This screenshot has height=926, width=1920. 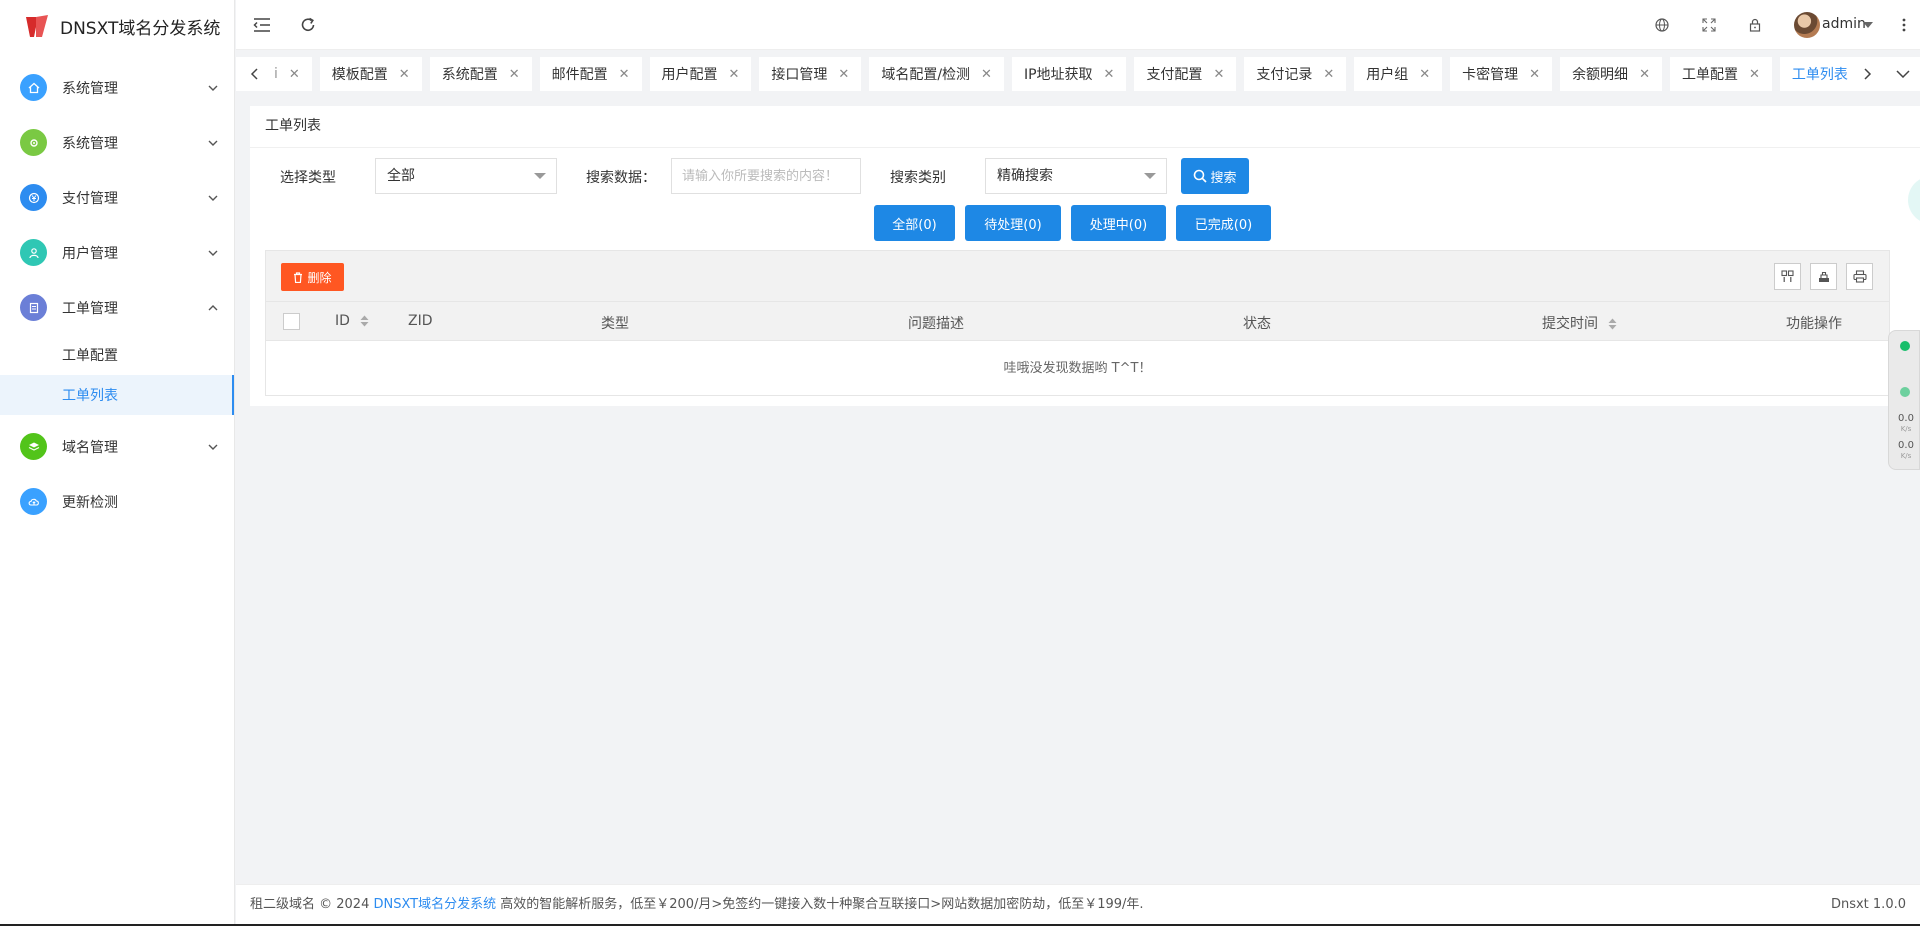 I want to click on search-label: 搜索数据：, so click(x=621, y=178).